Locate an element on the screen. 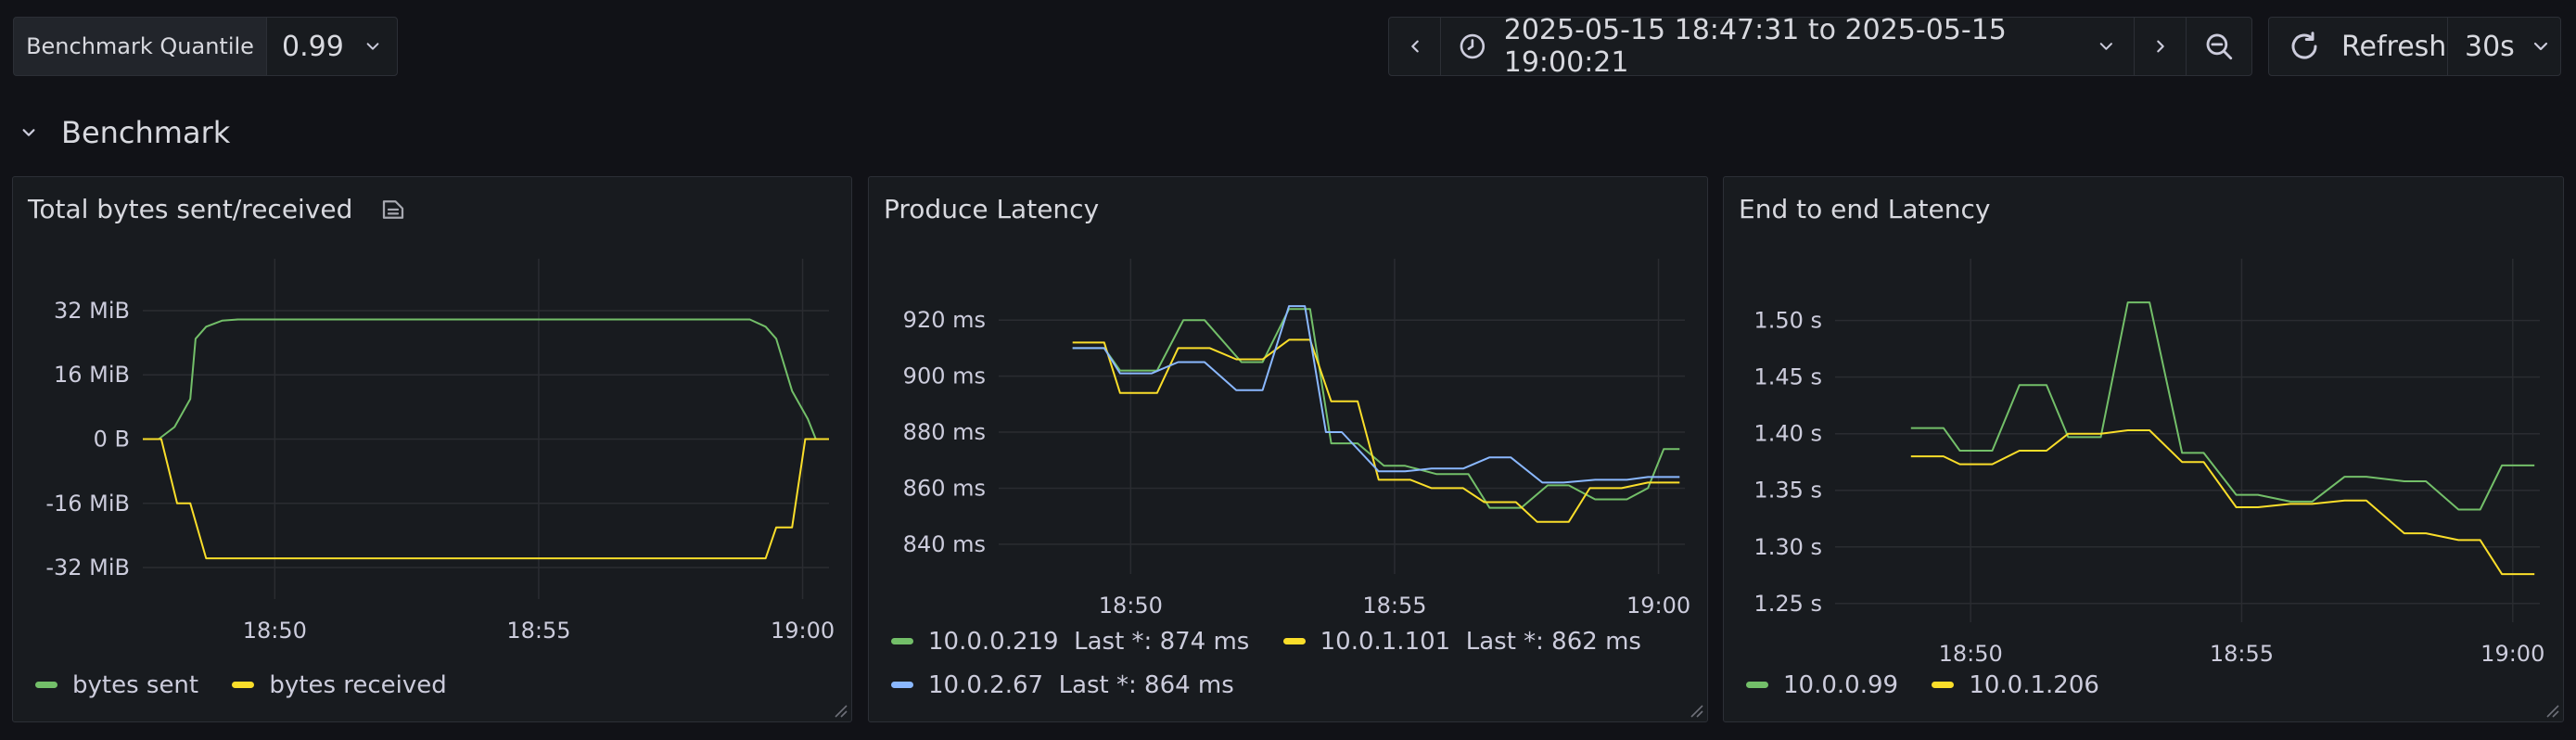 The height and width of the screenshot is (740, 2576). refresh-label: Refresh is located at coordinates (2394, 46).